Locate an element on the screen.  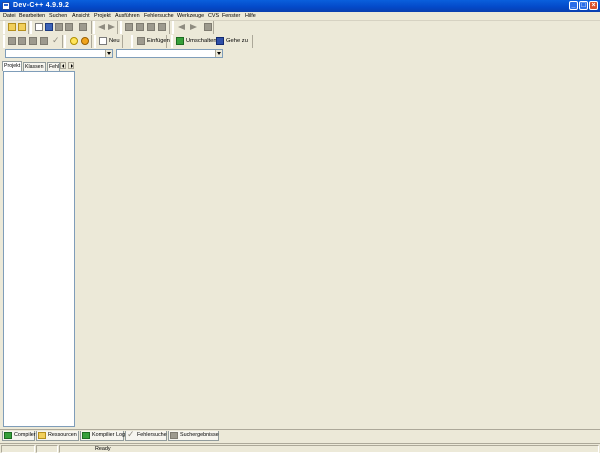
open-project-icon is located at coordinates (12, 27).